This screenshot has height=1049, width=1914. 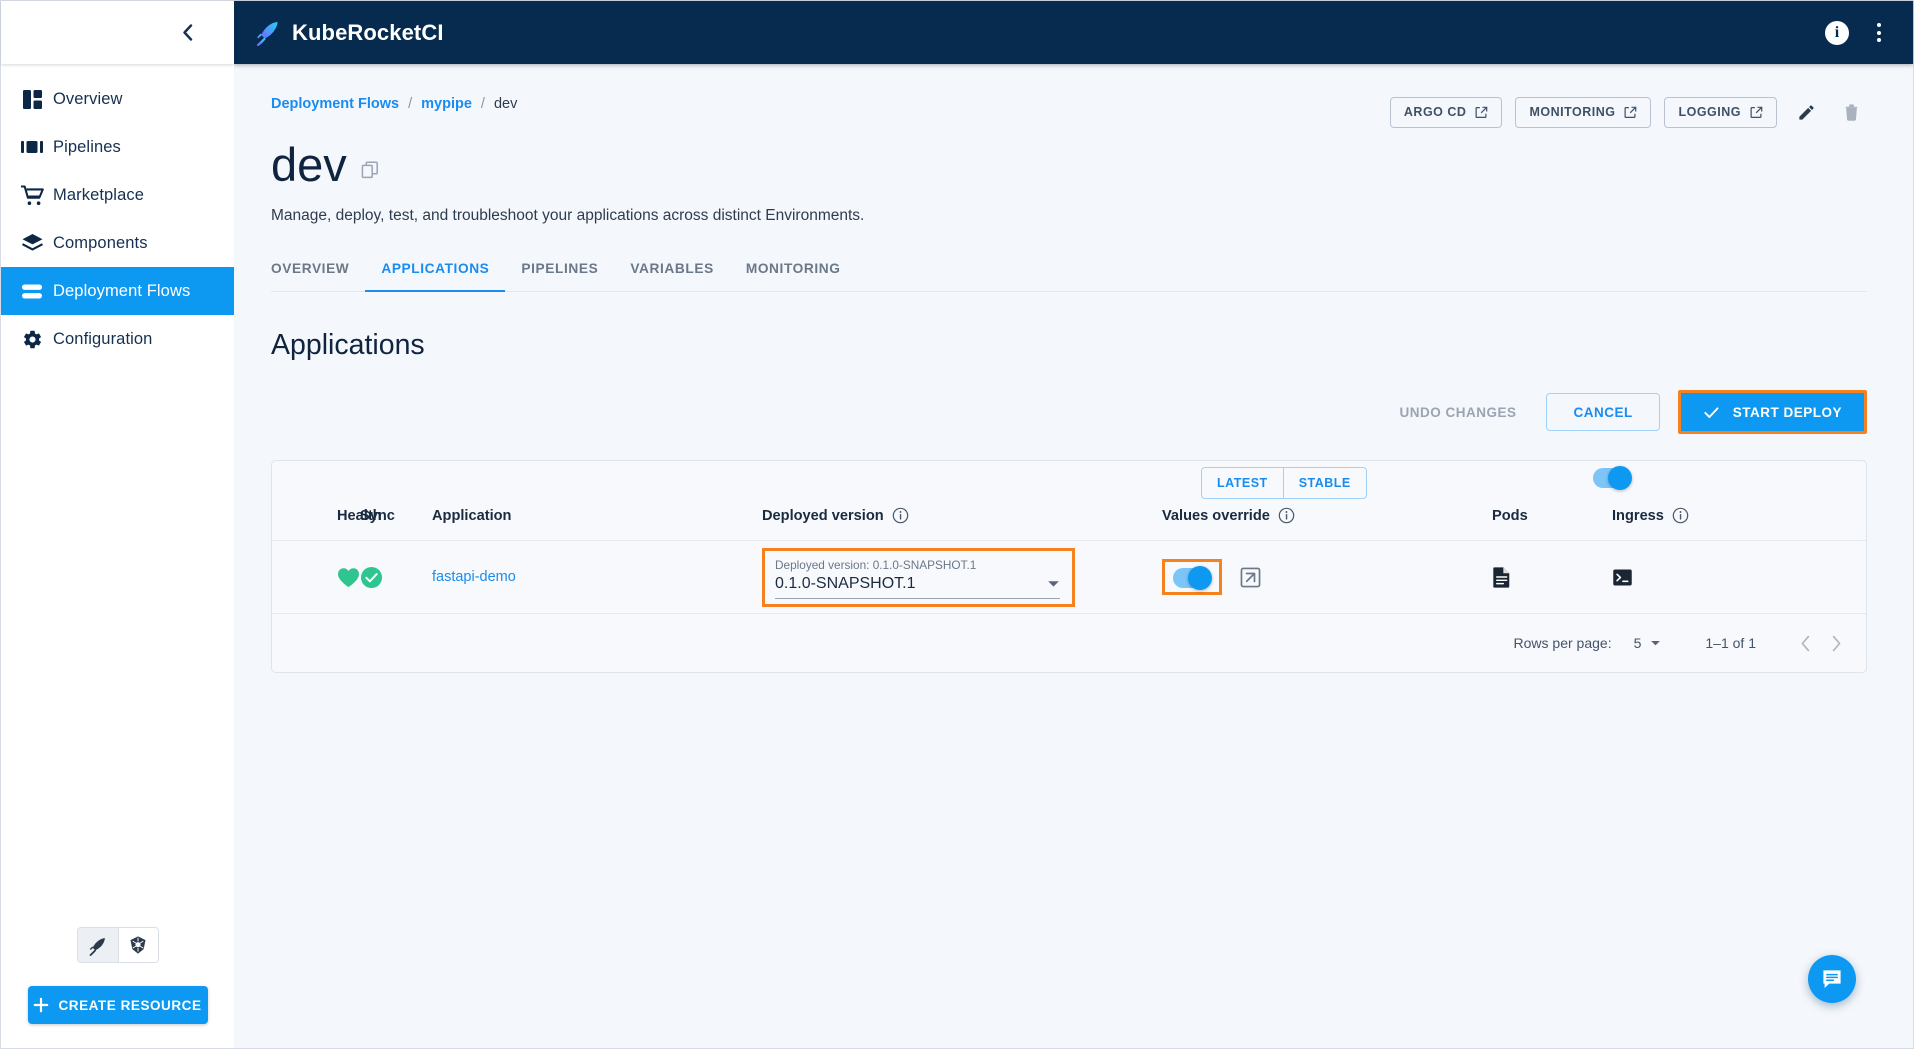 I want to click on layers-icon, so click(x=32, y=243).